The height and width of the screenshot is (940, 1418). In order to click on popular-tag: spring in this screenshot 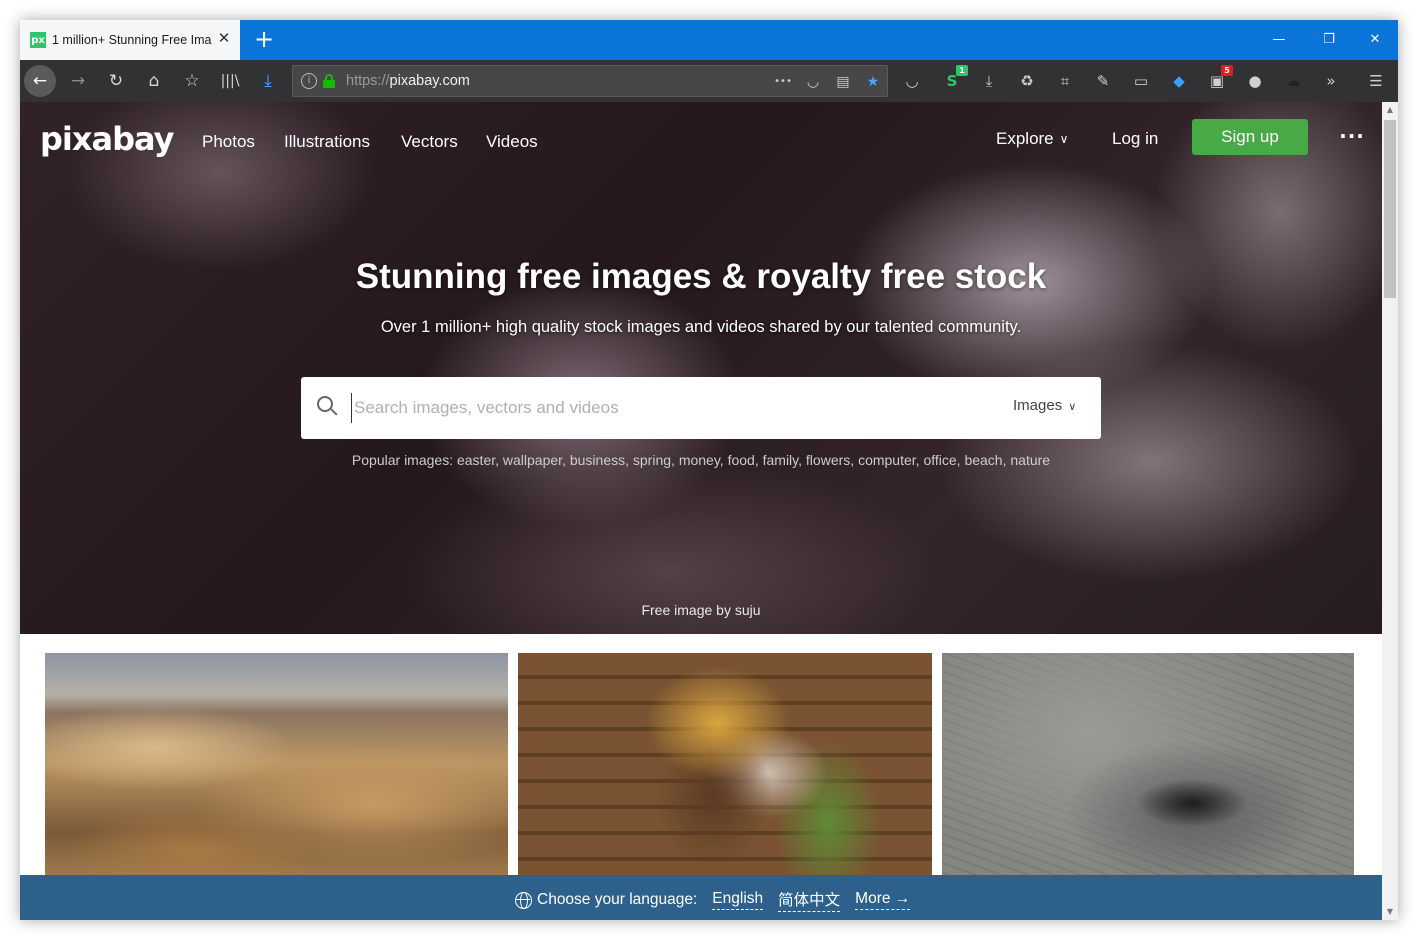, I will do `click(652, 460)`.